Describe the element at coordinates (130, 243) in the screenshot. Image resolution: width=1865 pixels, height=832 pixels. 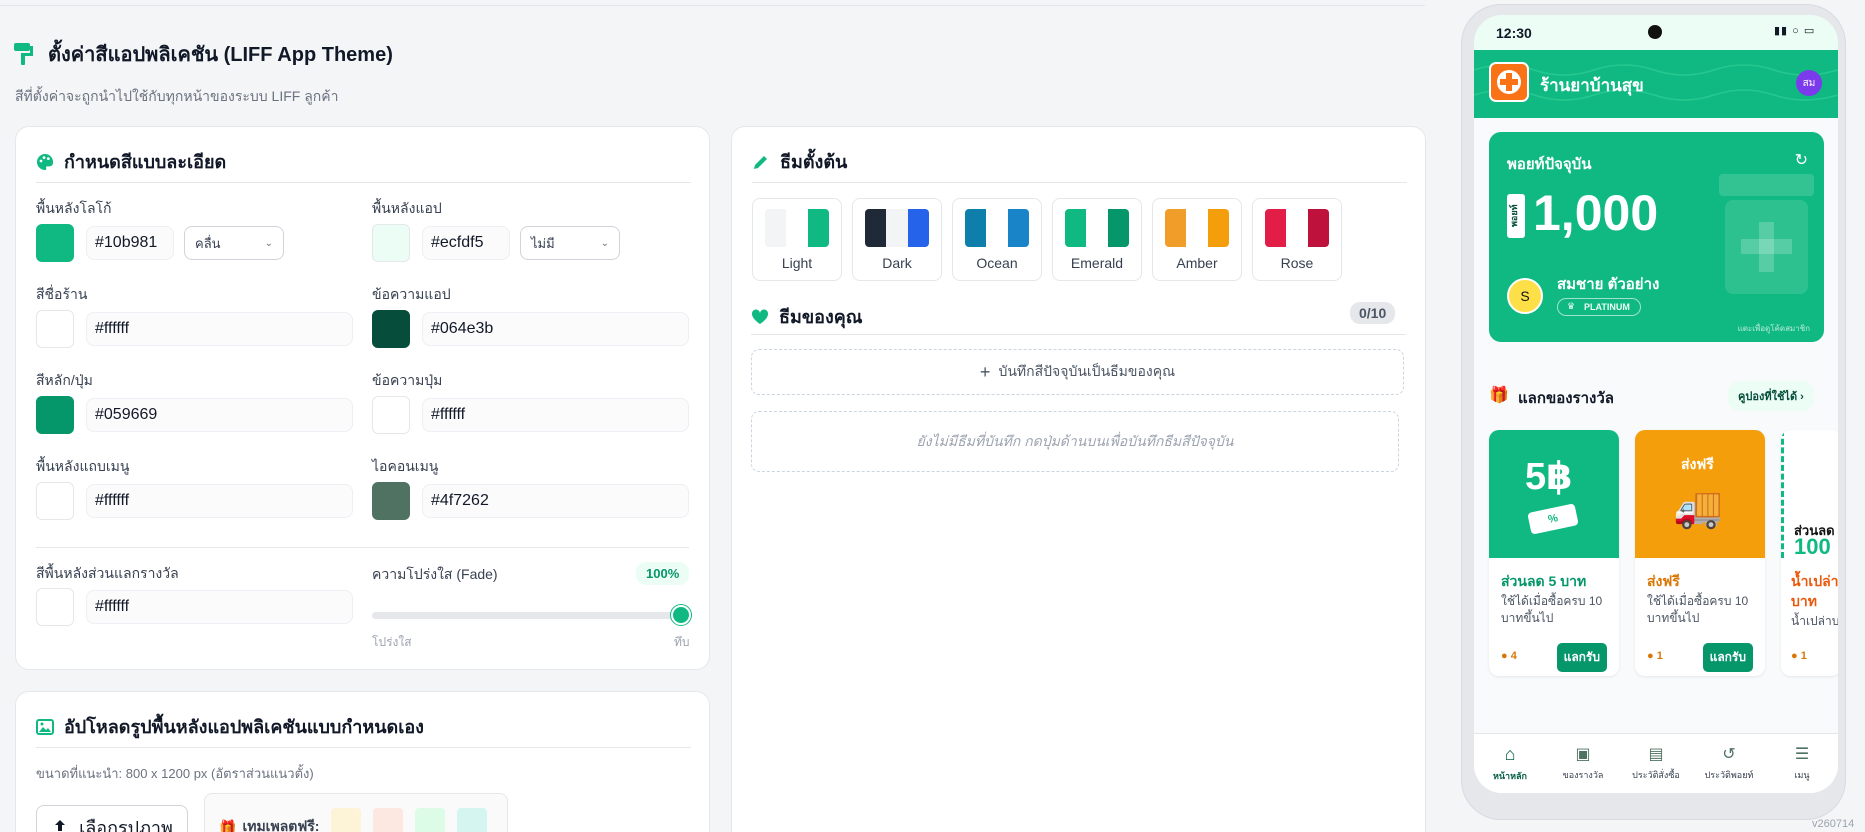
I see `logo-bg-hex-input: #10b981` at that location.